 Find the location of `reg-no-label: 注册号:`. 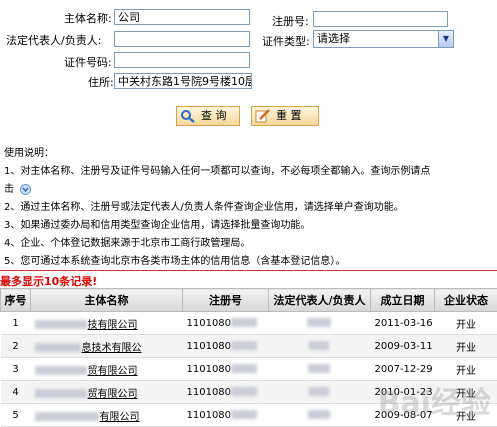

reg-no-label: 注册号: is located at coordinates (290, 21).